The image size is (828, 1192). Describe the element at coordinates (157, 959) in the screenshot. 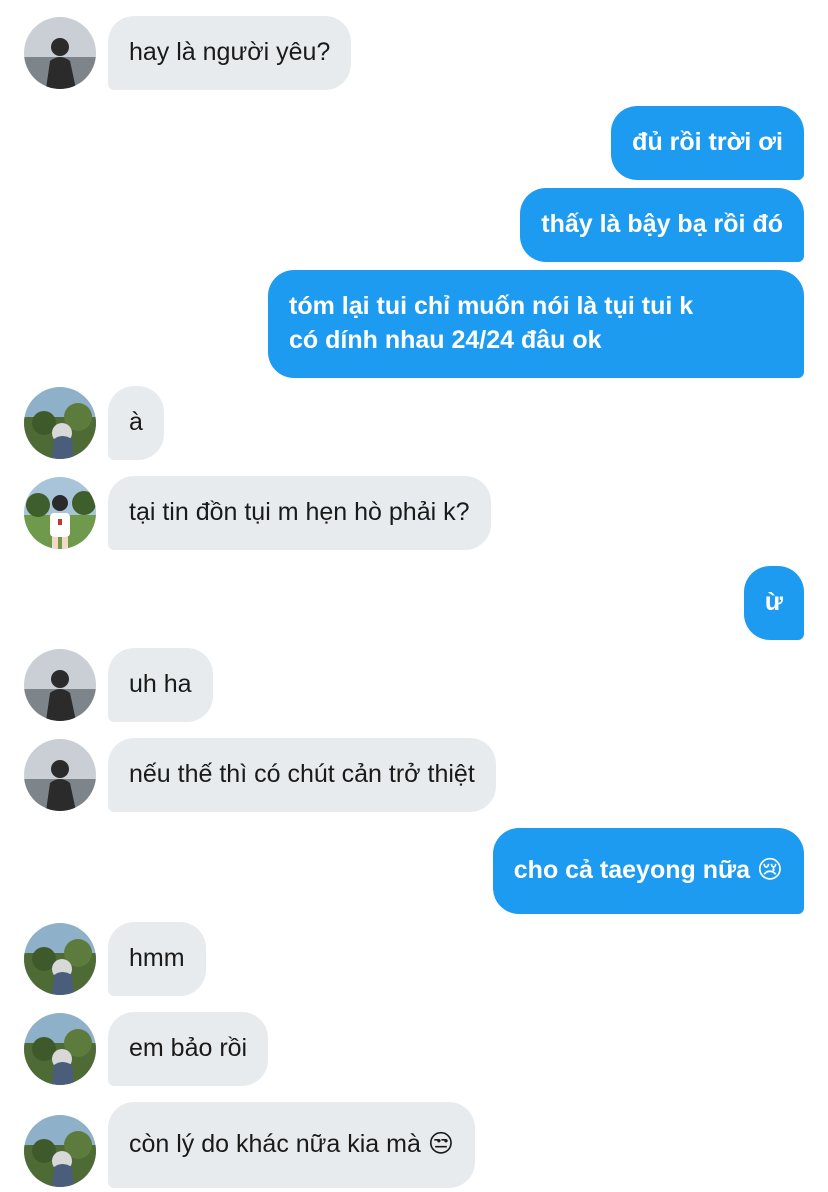

I see `incoming-message: hmm` at that location.